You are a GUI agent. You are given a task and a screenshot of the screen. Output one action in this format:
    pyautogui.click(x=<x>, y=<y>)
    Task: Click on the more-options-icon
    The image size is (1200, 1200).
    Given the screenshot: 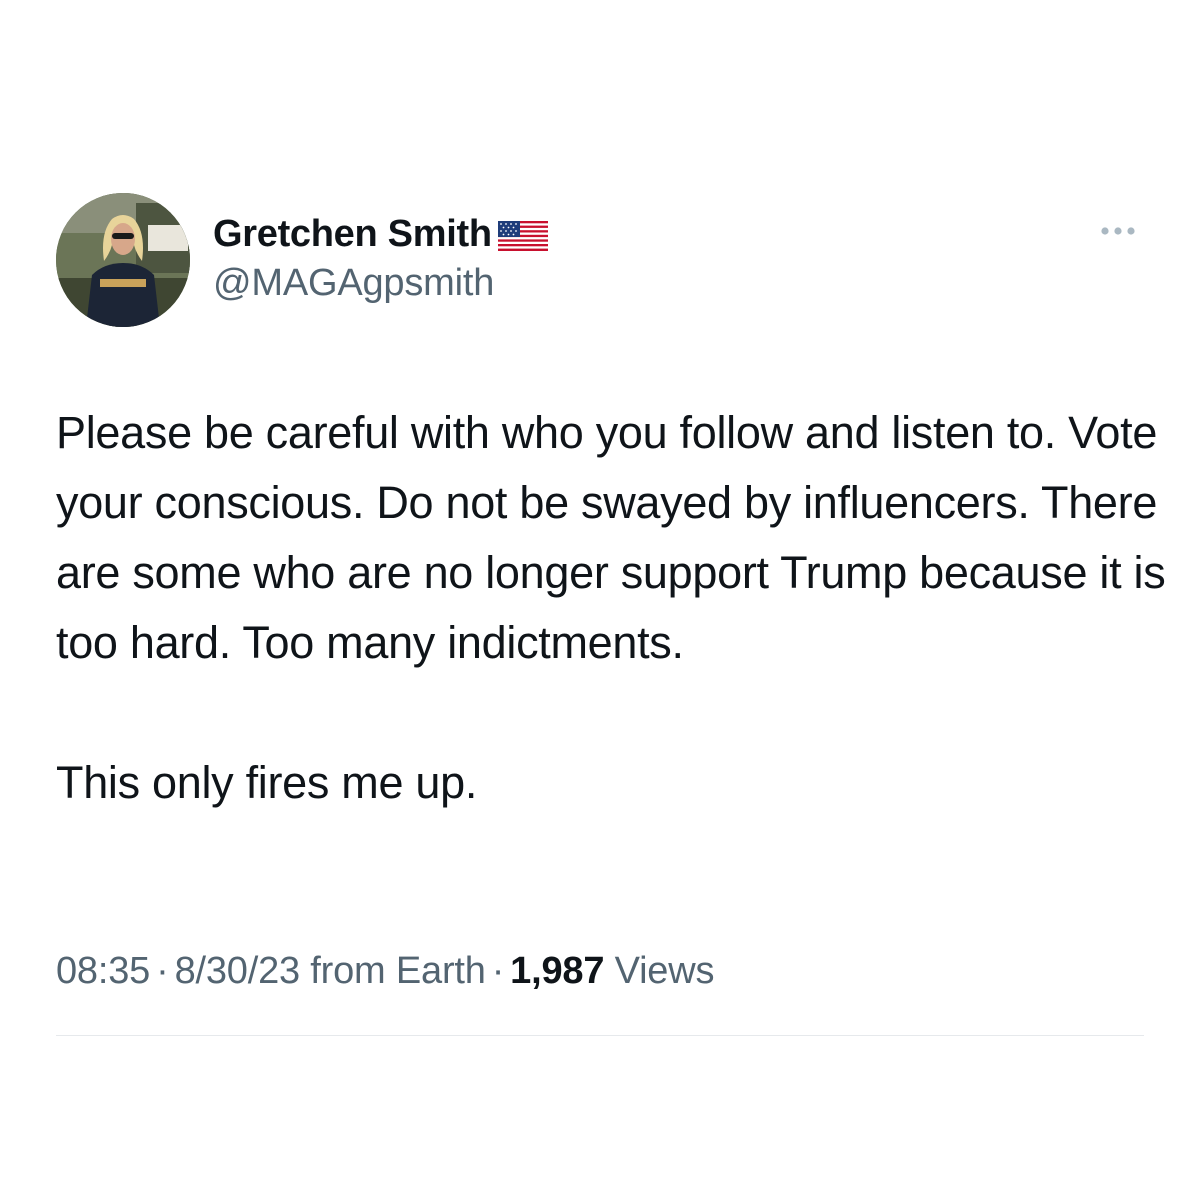 What is the action you would take?
    pyautogui.click(x=1118, y=231)
    